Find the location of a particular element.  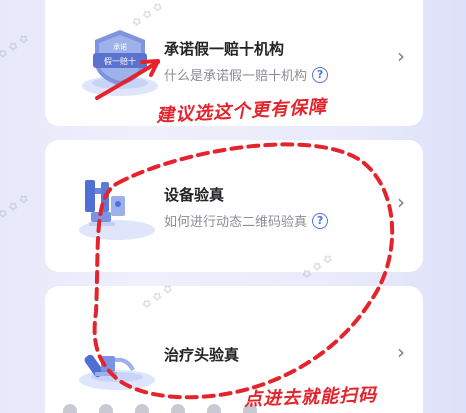

item-subtitle-row: 如何进行动态二维码验真 ? is located at coordinates (246, 220).